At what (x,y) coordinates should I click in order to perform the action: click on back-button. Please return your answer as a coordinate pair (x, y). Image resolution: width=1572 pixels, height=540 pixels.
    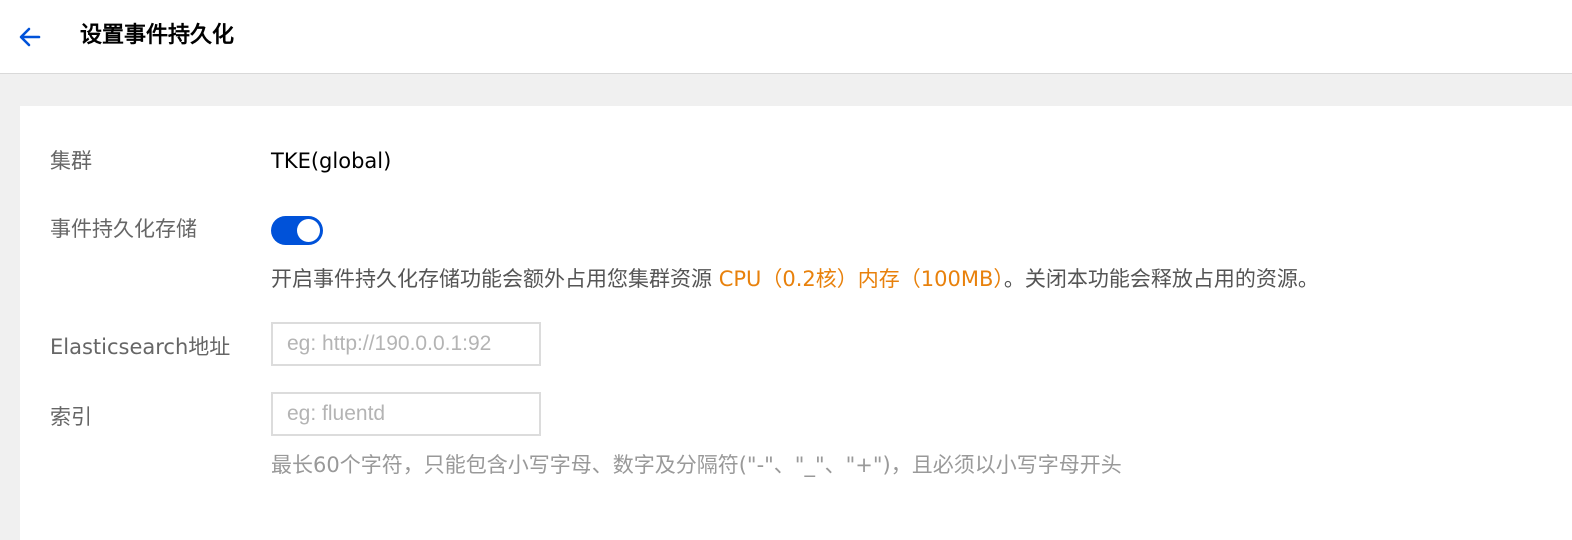
    Looking at the image, I should click on (30, 37).